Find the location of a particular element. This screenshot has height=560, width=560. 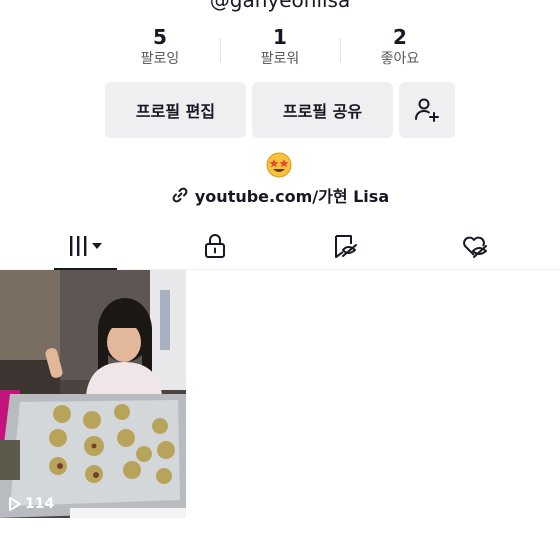

edit-profile-button: 프로필 편집 is located at coordinates (175, 110).